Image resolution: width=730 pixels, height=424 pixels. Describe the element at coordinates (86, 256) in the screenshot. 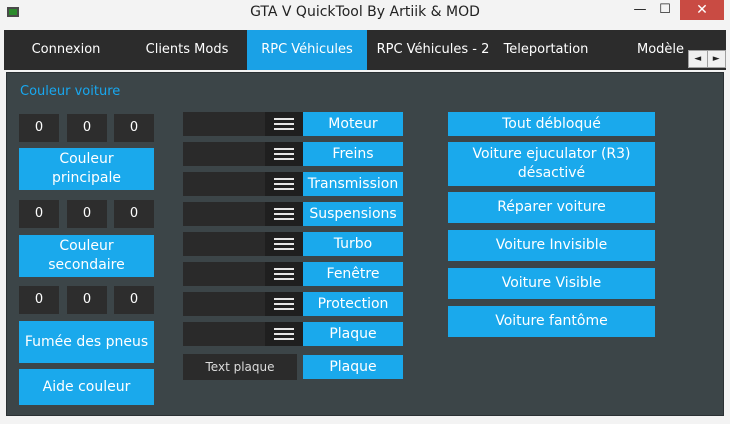

I see `secondary-color-button: Couleur secondaire` at that location.